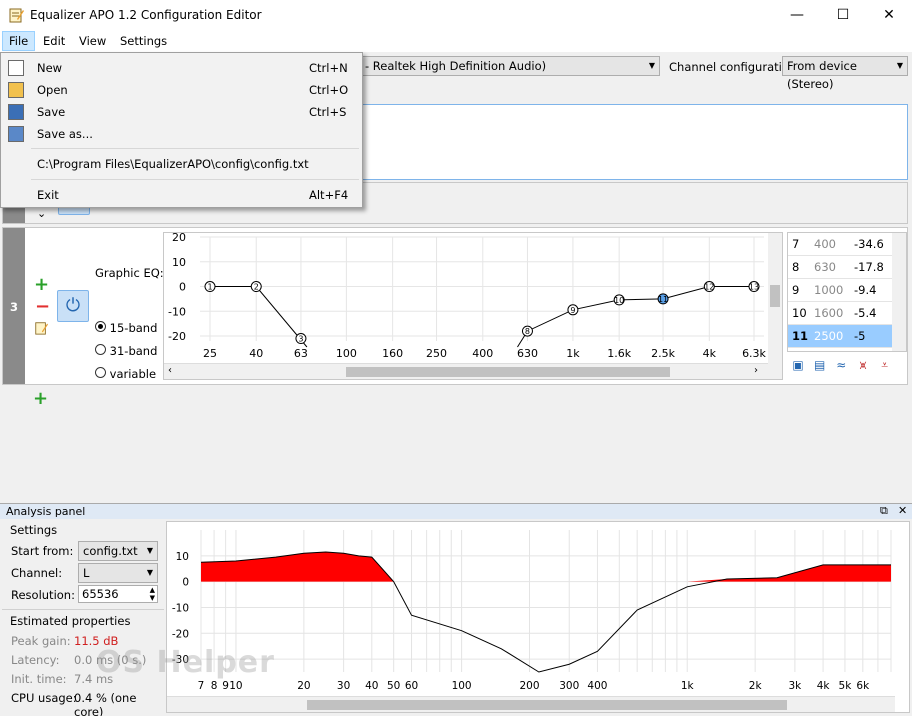 The height and width of the screenshot is (716, 912). Describe the element at coordinates (41, 213) in the screenshot. I see `expand-icon: ⌄` at that location.